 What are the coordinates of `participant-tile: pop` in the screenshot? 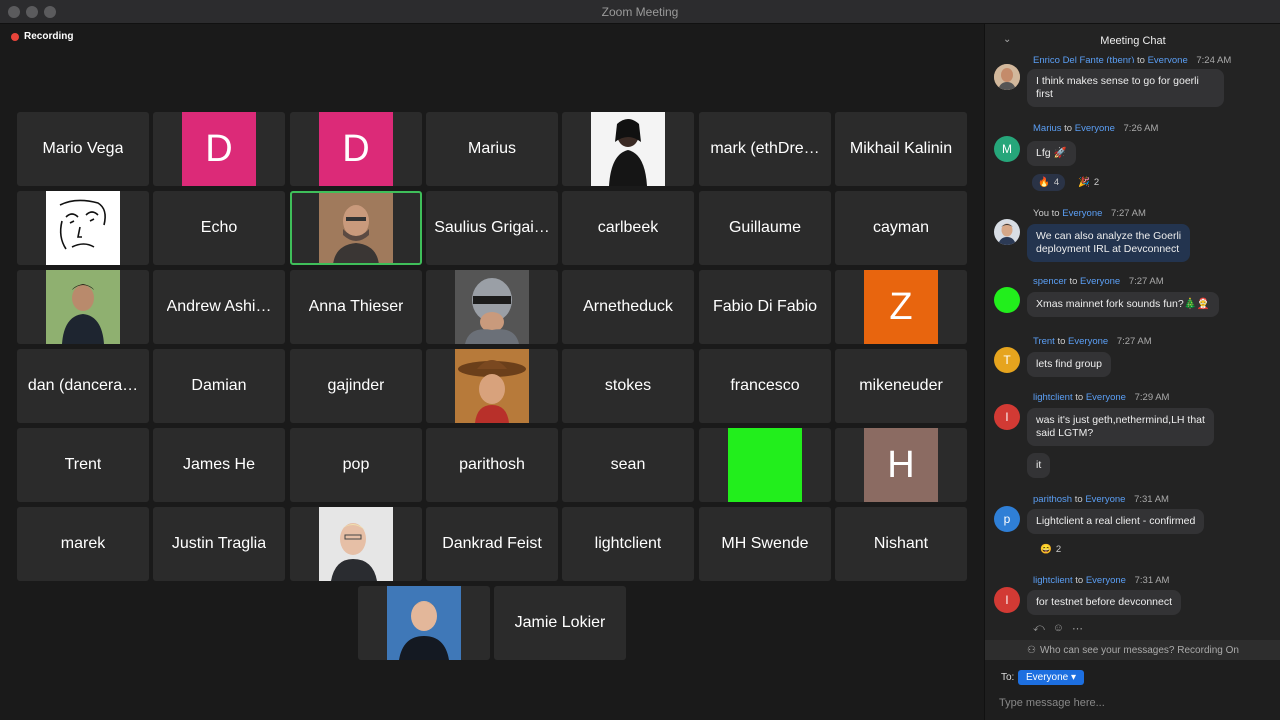 It's located at (356, 465).